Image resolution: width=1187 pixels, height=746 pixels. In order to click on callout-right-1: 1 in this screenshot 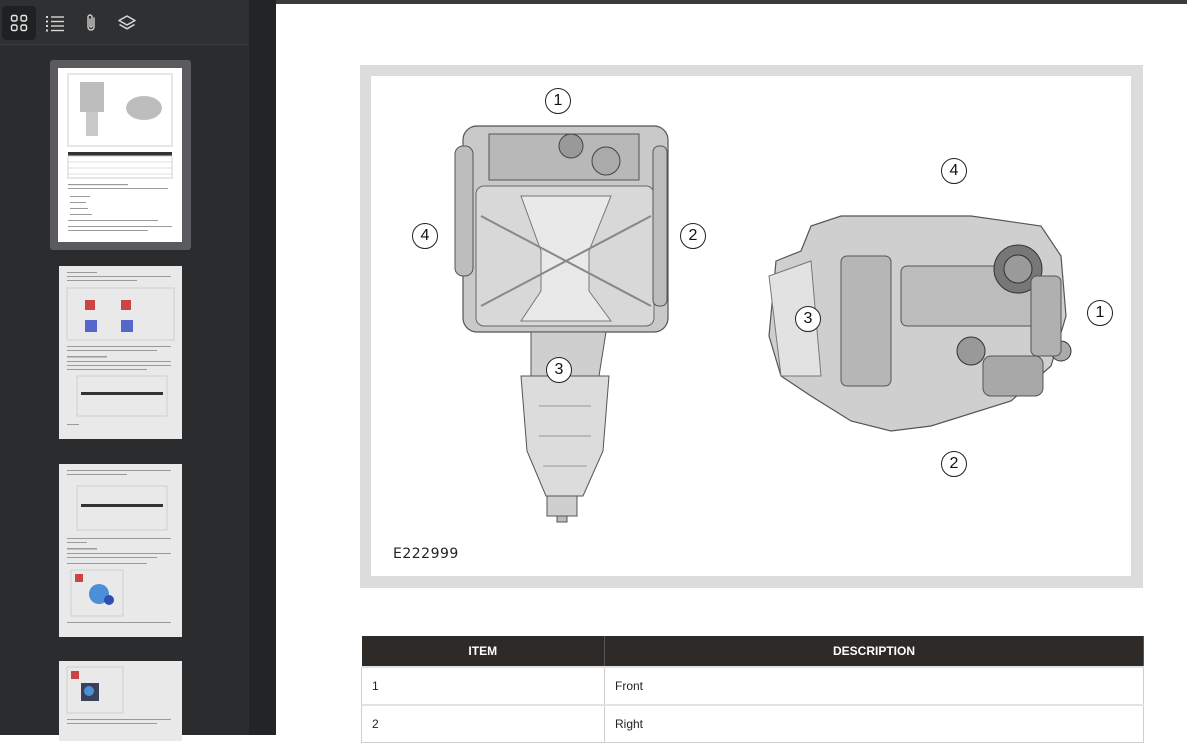, I will do `click(1100, 313)`.